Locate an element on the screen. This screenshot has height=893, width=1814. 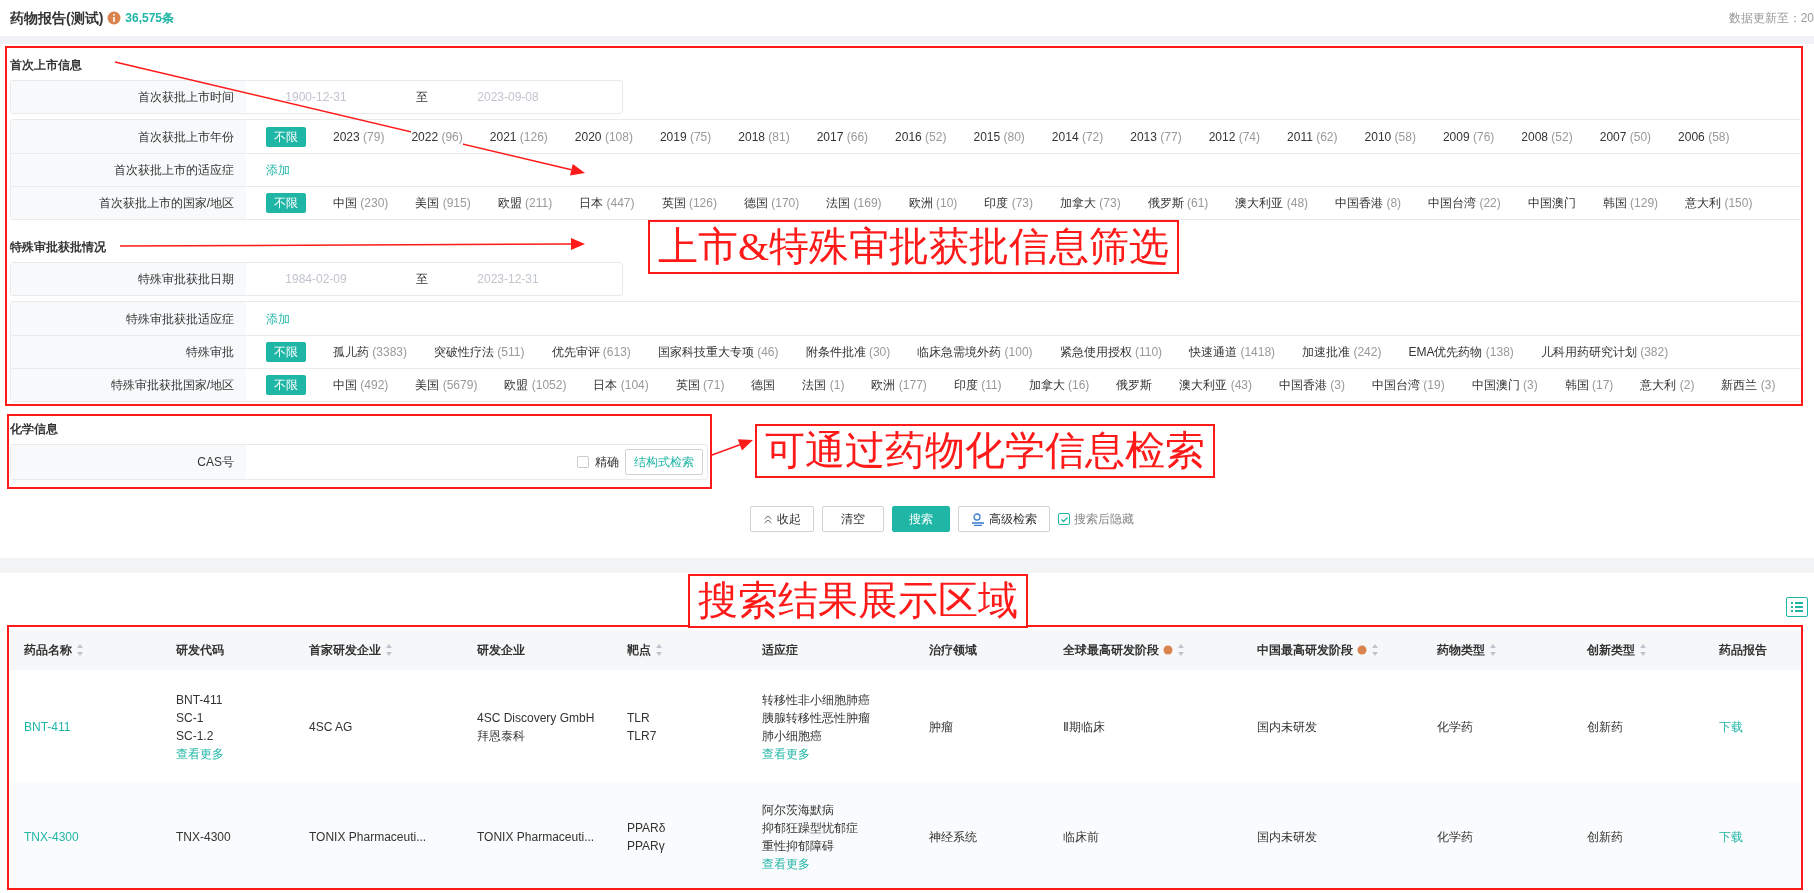
cell-text: SC-1 is located at coordinates (190, 717).